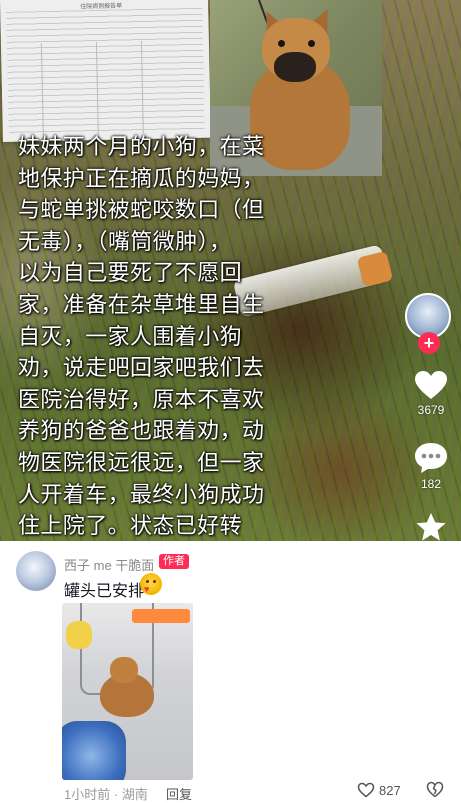 The height and width of the screenshot is (803, 461). I want to click on comment-button: 182, so click(431, 466).